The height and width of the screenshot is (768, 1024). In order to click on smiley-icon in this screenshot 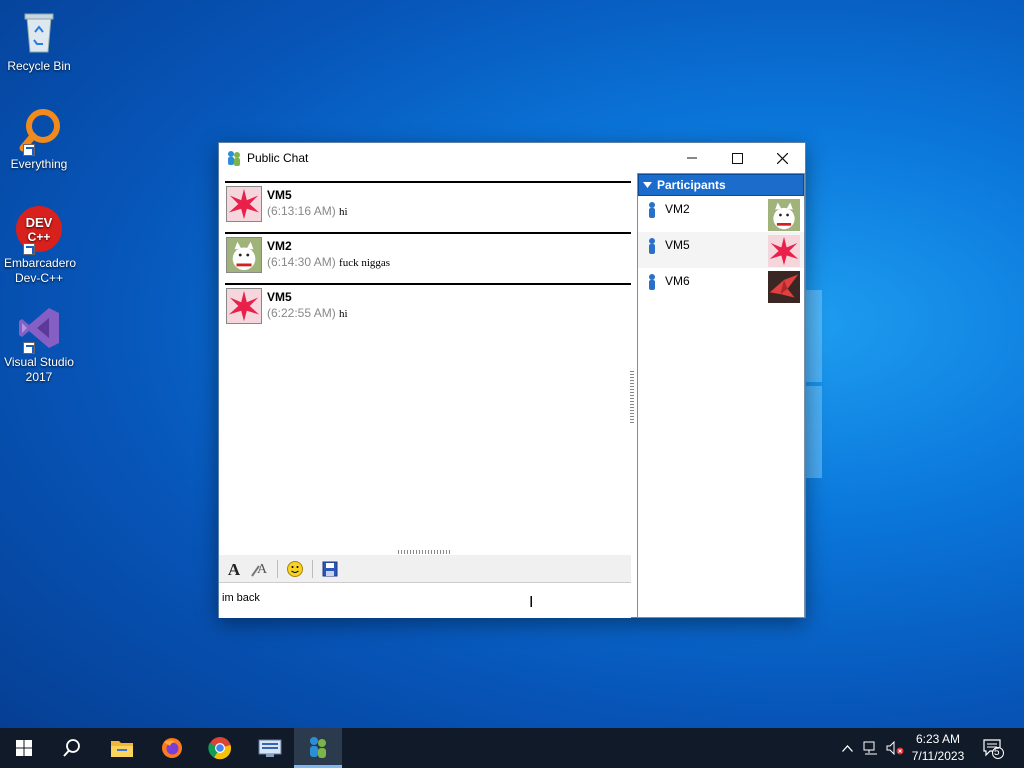, I will do `click(295, 568)`.